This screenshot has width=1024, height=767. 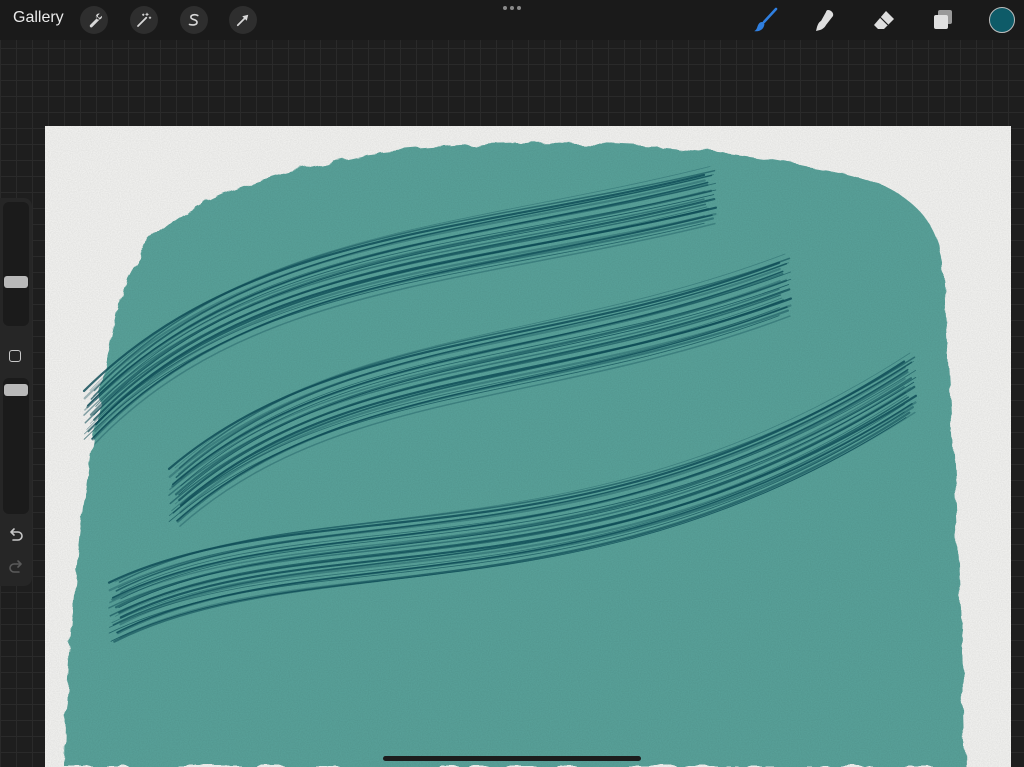 I want to click on brush-button, so click(x=766, y=20).